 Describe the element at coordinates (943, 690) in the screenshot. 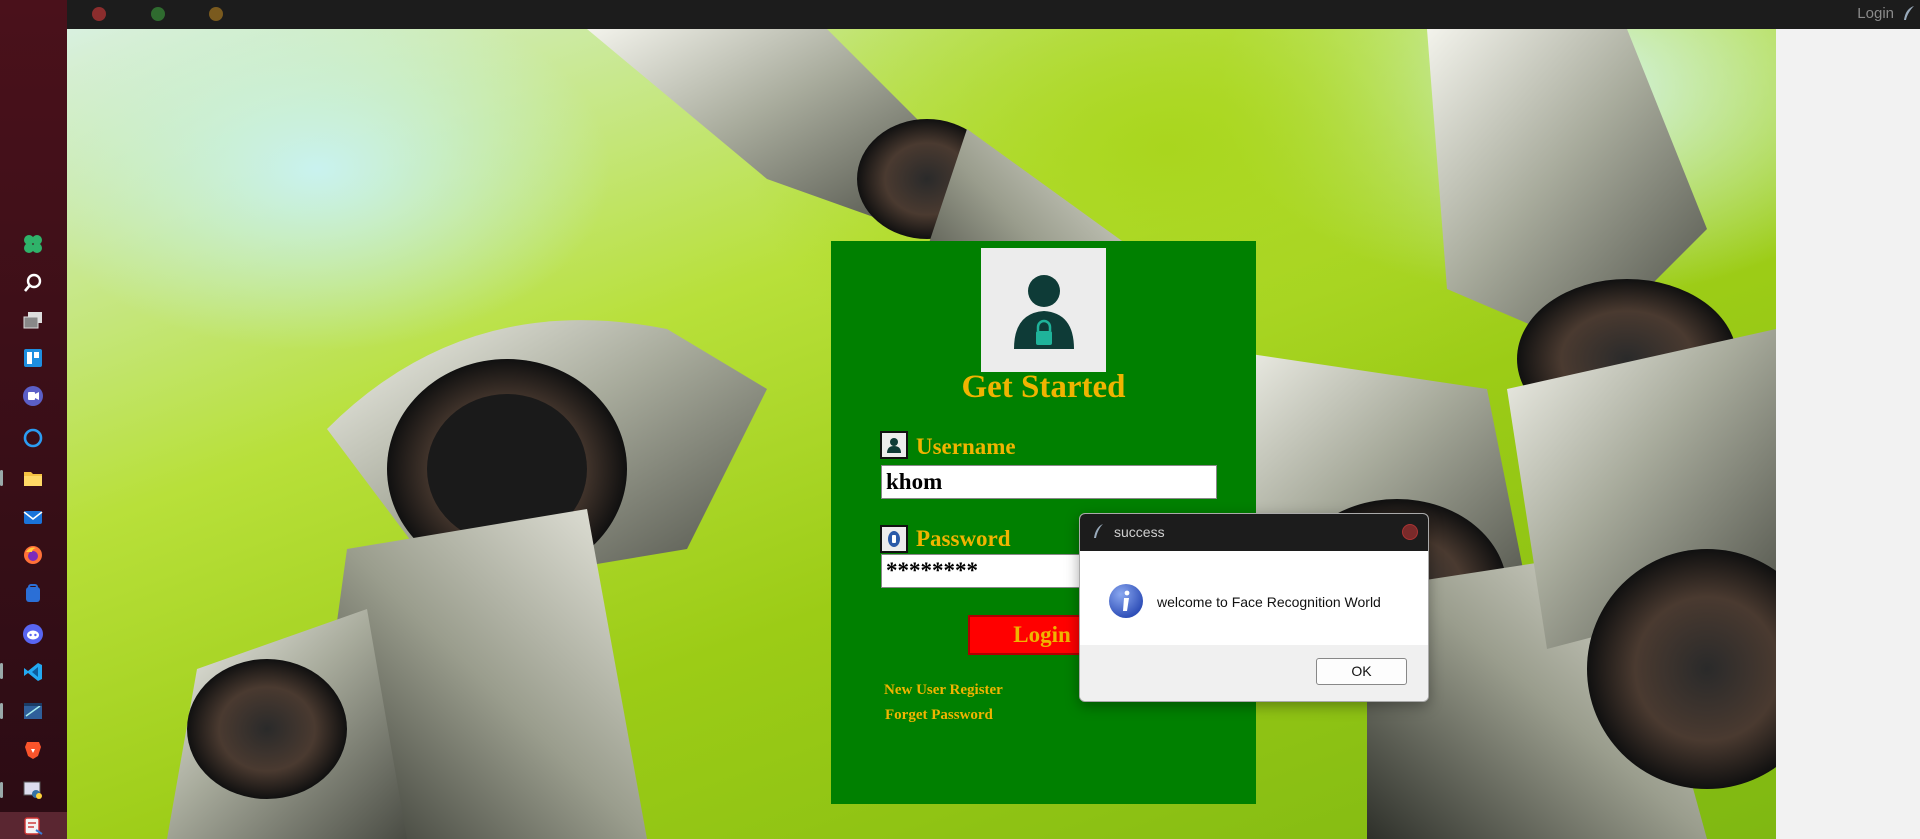

I see `register-link: New User Register` at that location.